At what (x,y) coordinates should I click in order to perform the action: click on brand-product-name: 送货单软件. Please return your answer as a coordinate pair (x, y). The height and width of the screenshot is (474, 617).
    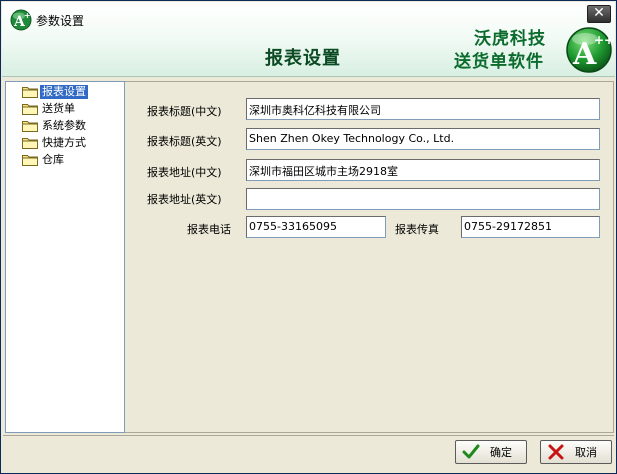
    Looking at the image, I should click on (499, 62).